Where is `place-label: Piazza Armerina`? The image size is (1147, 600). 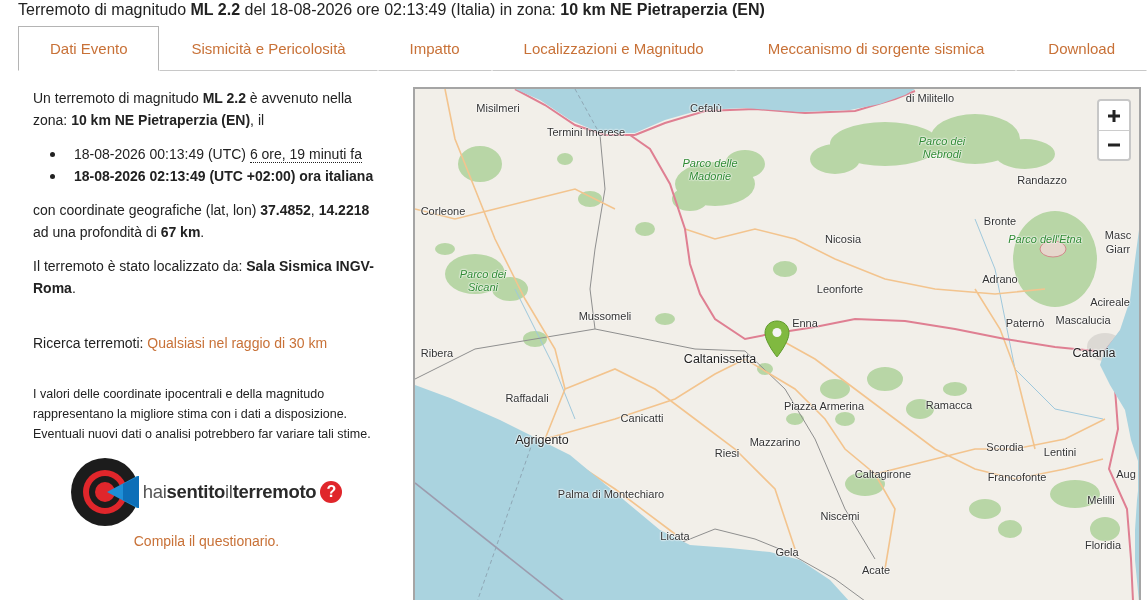
place-label: Piazza Armerina is located at coordinates (824, 406).